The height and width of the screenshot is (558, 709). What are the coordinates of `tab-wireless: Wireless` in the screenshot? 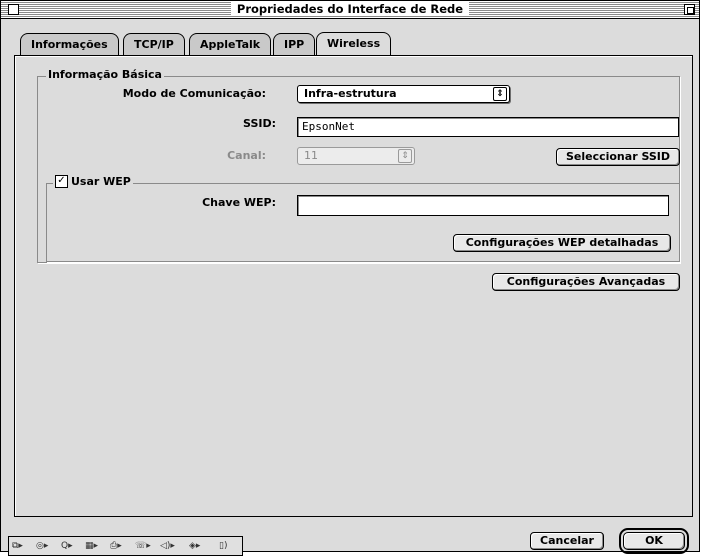 It's located at (354, 44).